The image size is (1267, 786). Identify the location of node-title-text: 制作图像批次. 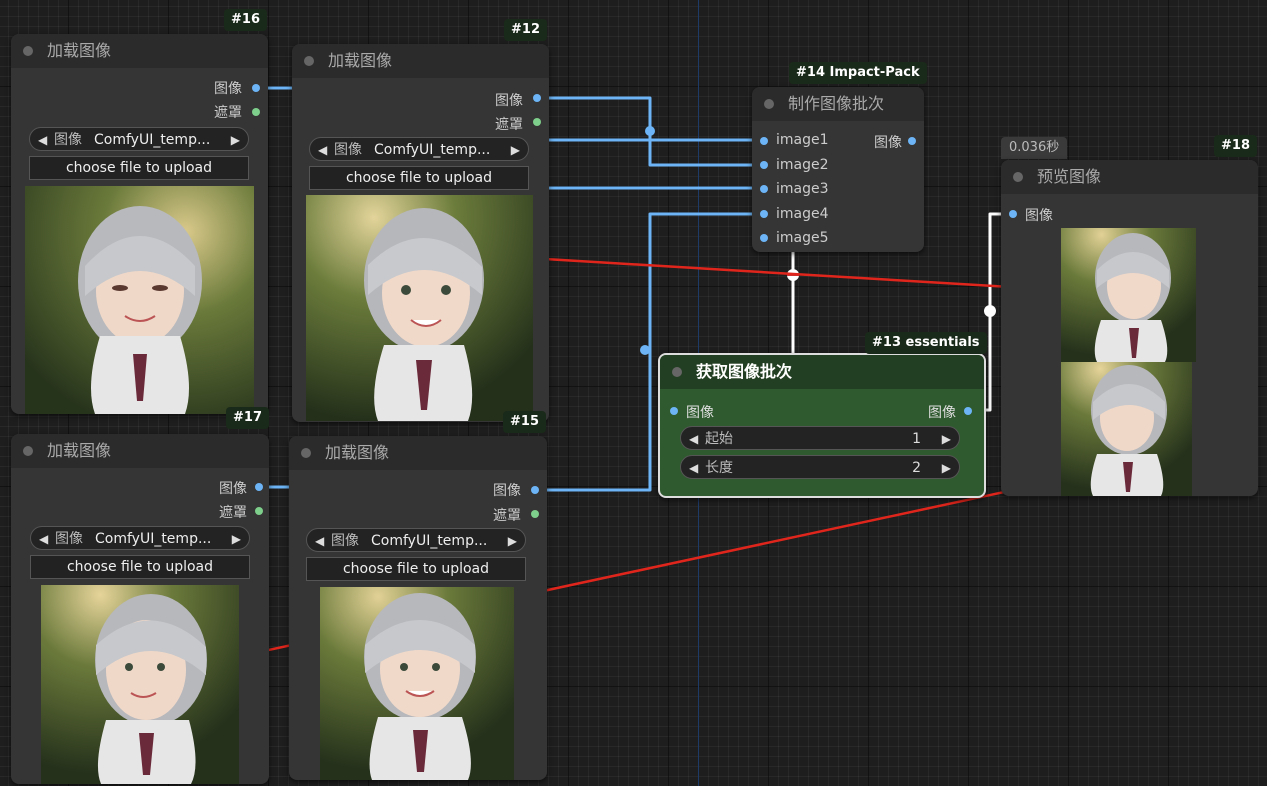
(836, 103).